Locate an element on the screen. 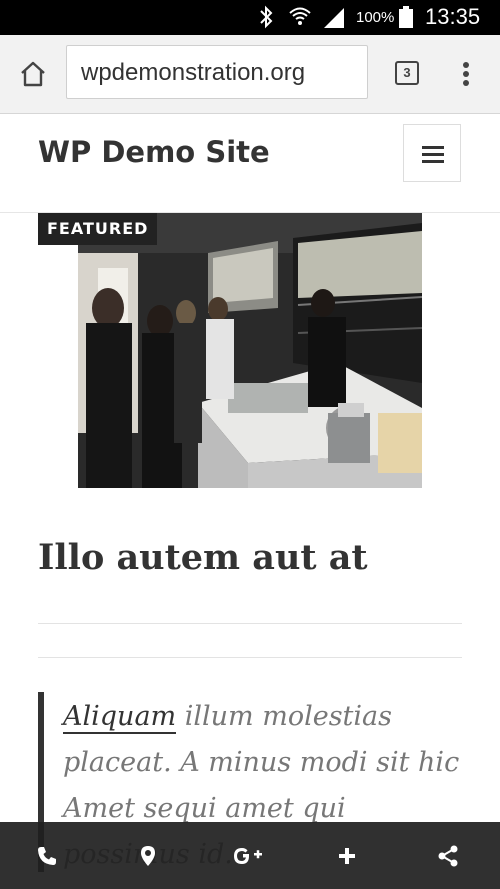 This screenshot has width=500, height=889. status-bar: 100% 13:35 is located at coordinates (250, 17).